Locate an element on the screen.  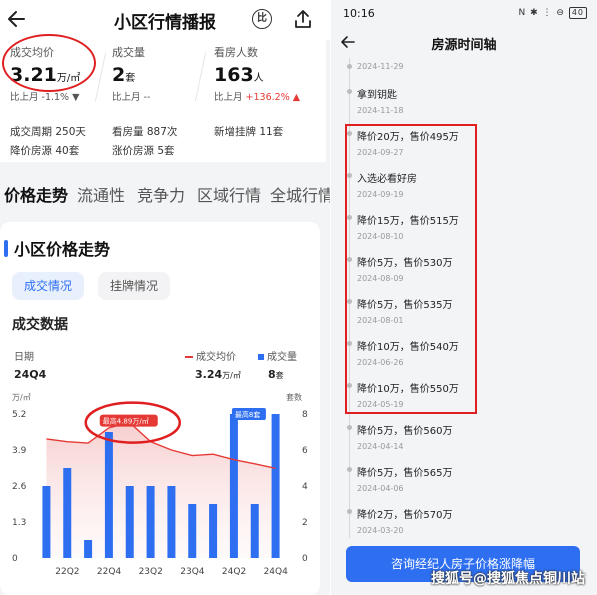
timeline-event: 降价5万，售价565万 is located at coordinates (405, 473).